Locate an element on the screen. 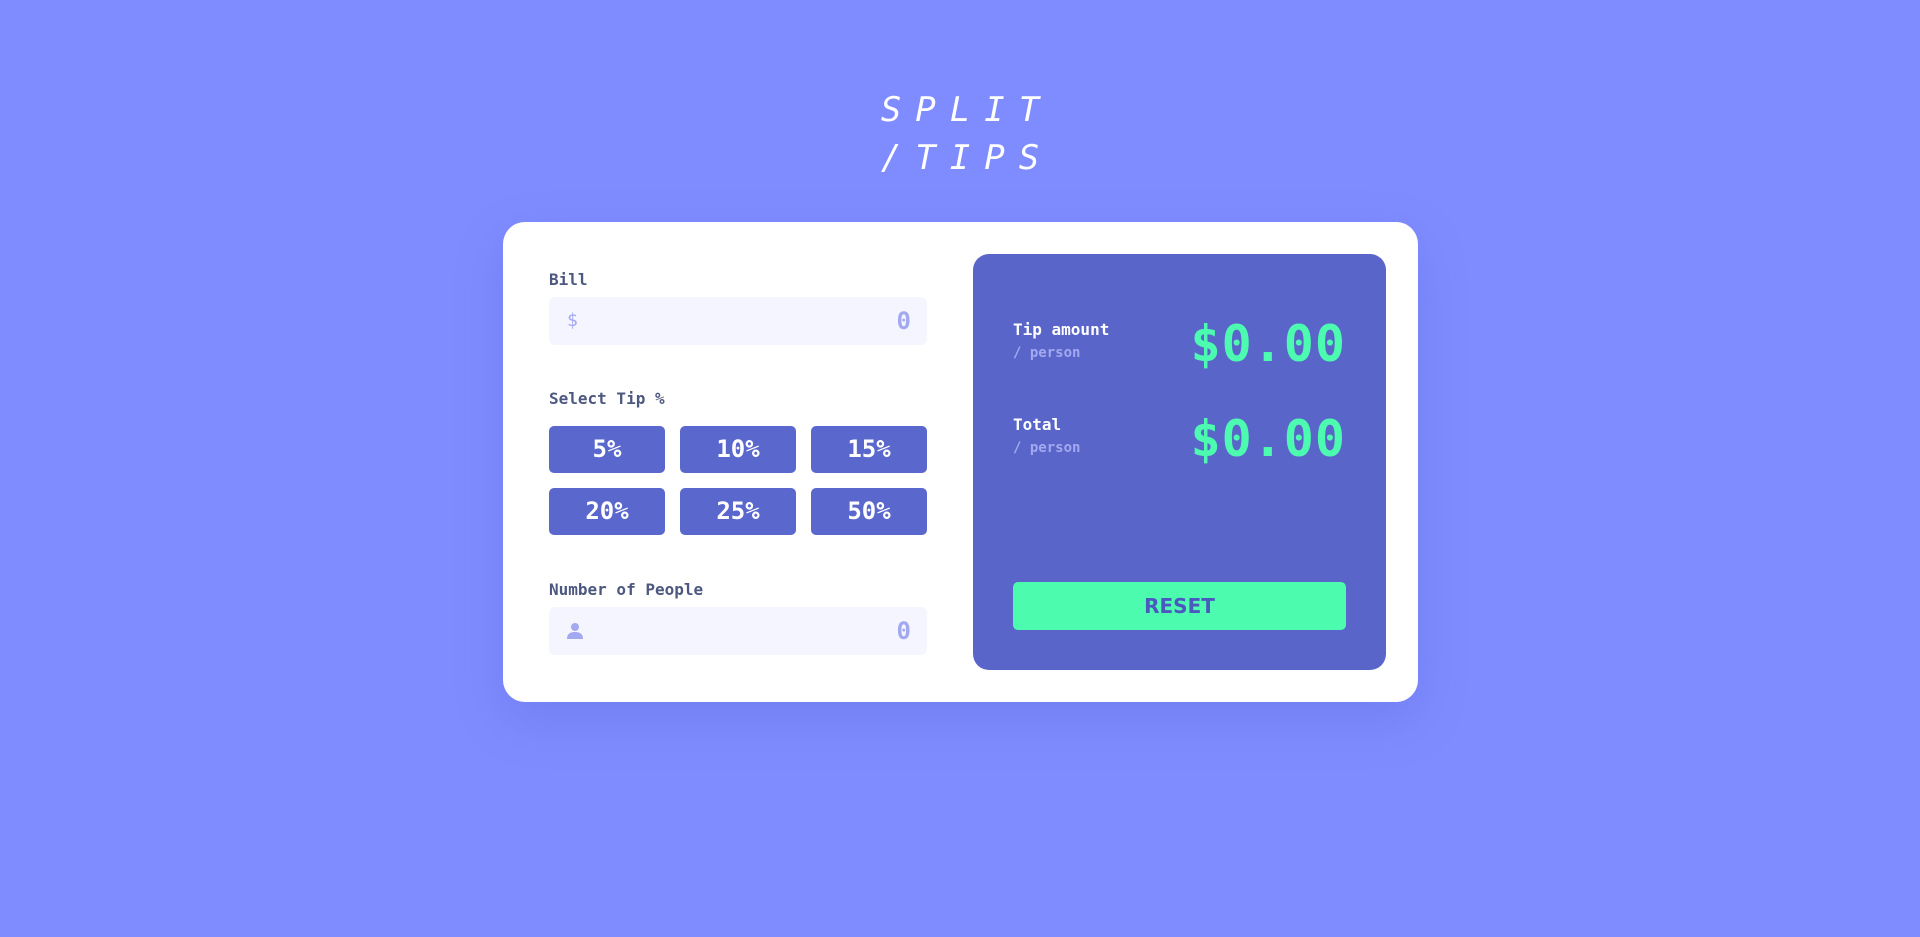 The image size is (1920, 937). logo-line-2: /TIPS is located at coordinates (967, 158).